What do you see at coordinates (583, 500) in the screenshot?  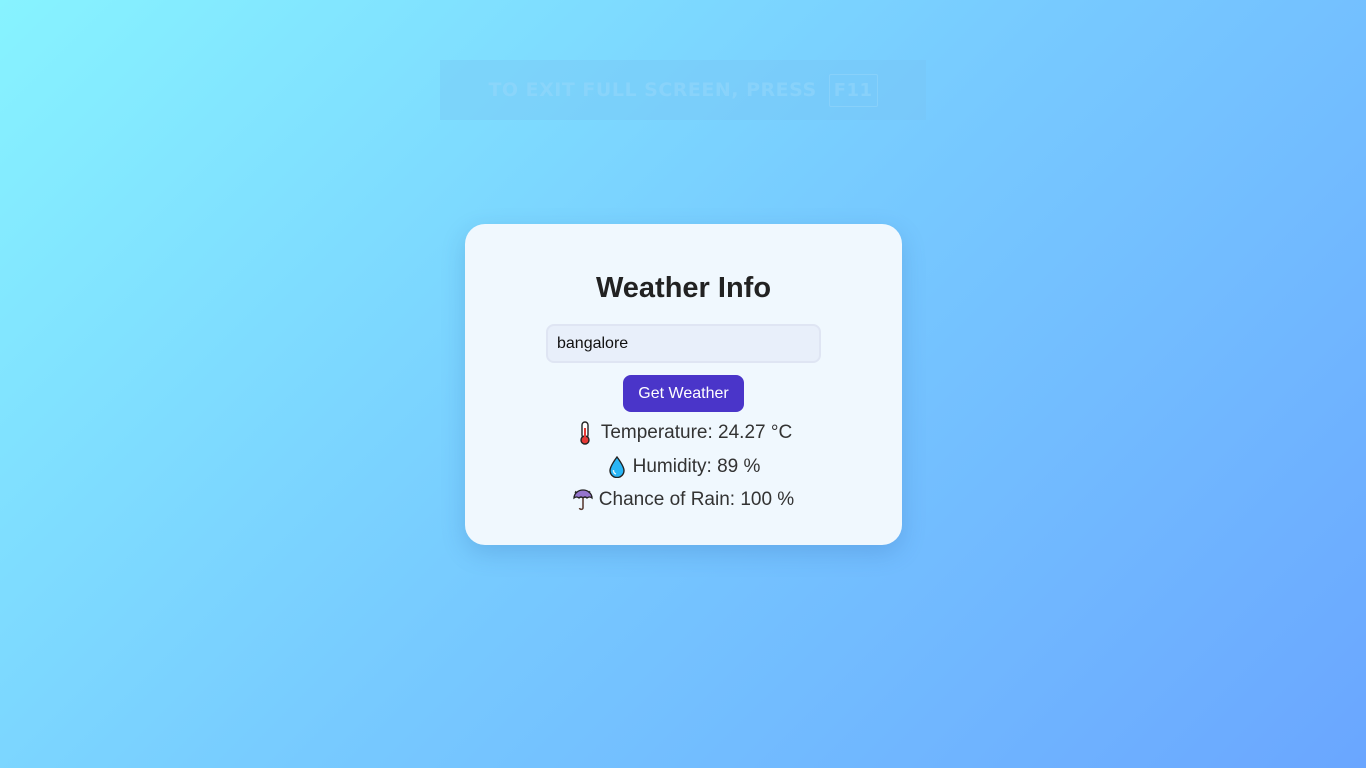 I see `umbrella-rain-icon` at bounding box center [583, 500].